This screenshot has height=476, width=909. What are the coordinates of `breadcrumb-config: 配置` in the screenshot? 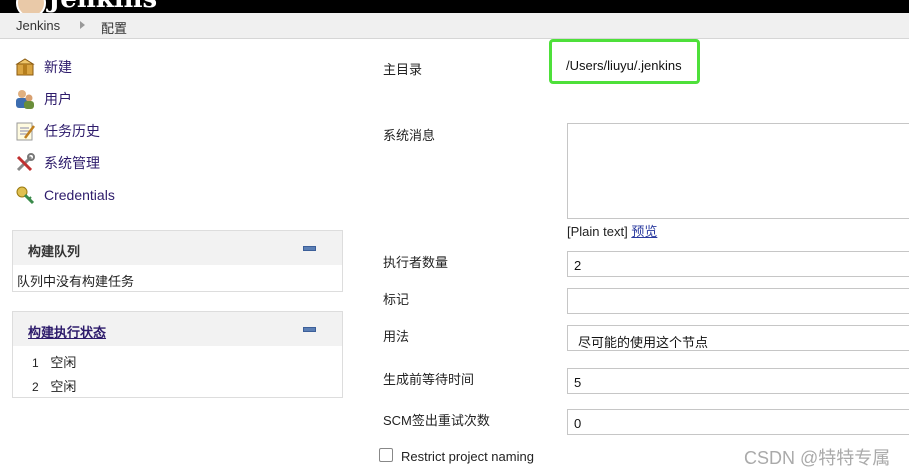 It's located at (114, 27).